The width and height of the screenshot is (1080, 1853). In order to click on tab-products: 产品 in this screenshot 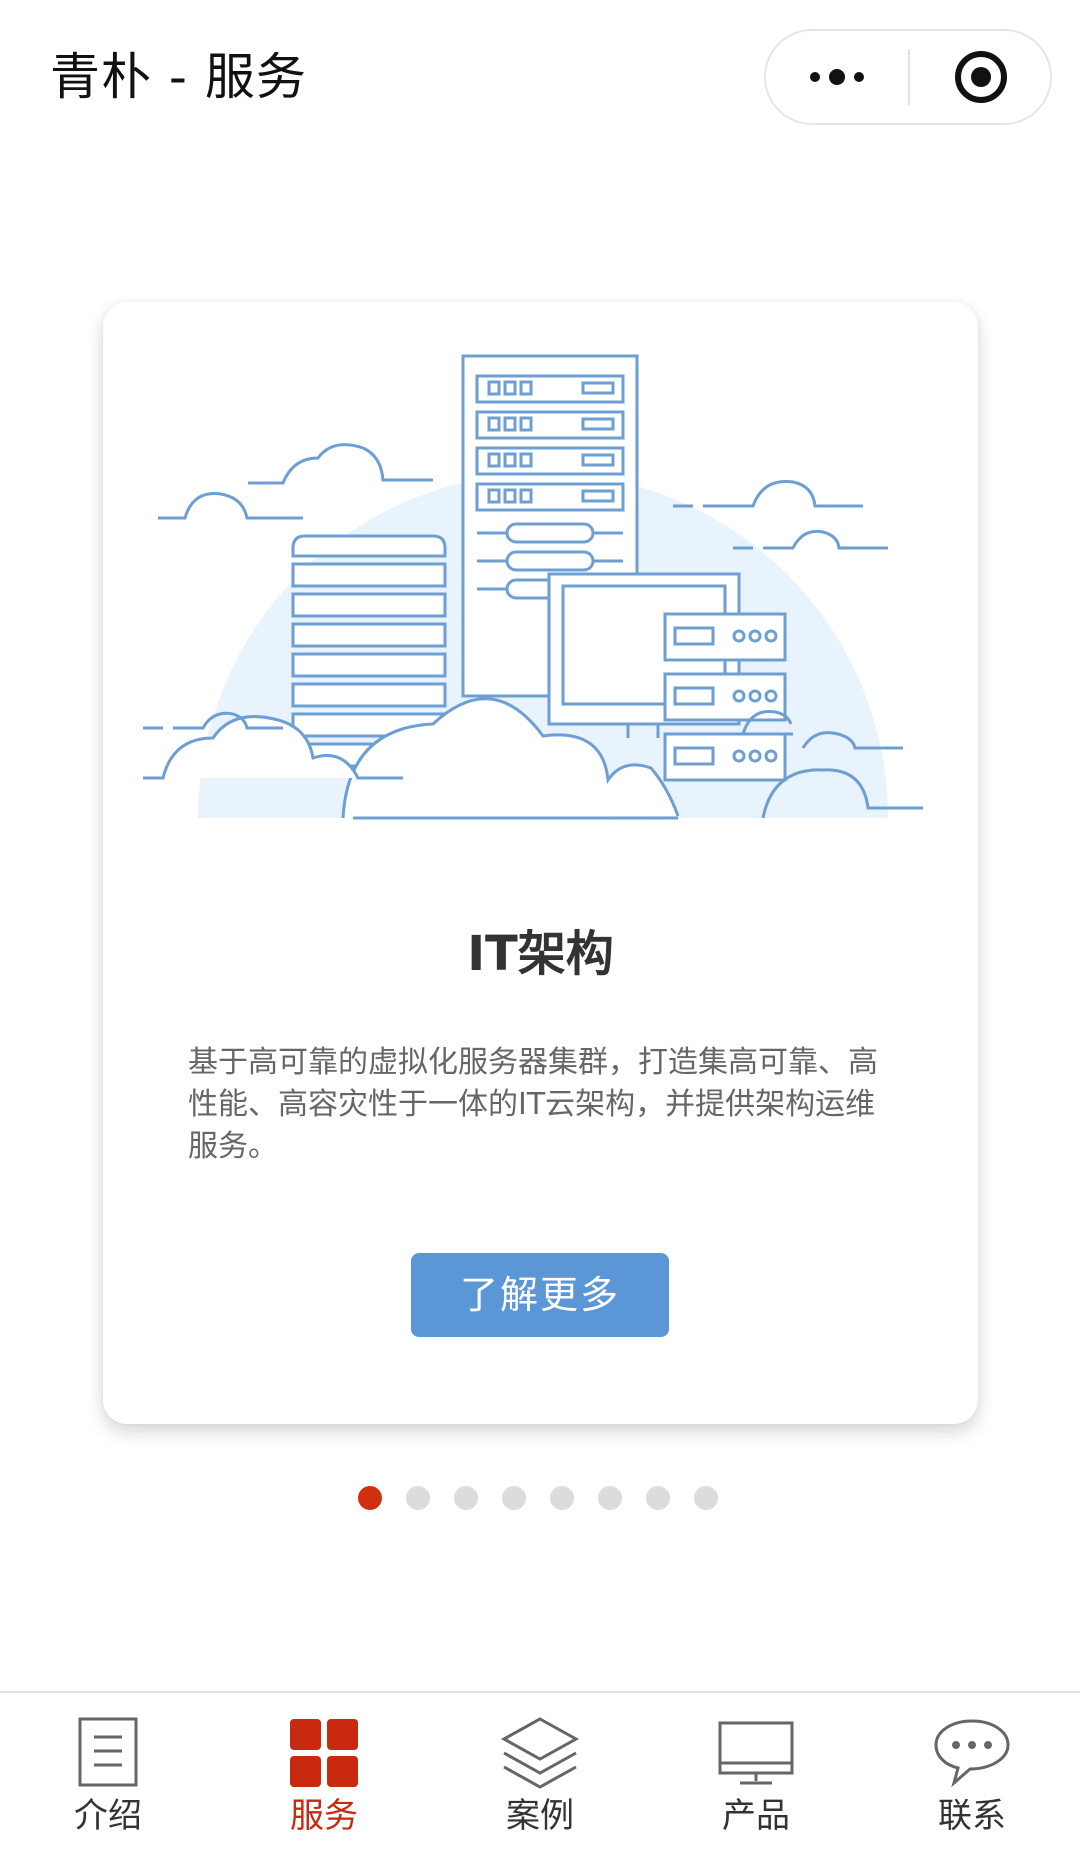, I will do `click(756, 1773)`.